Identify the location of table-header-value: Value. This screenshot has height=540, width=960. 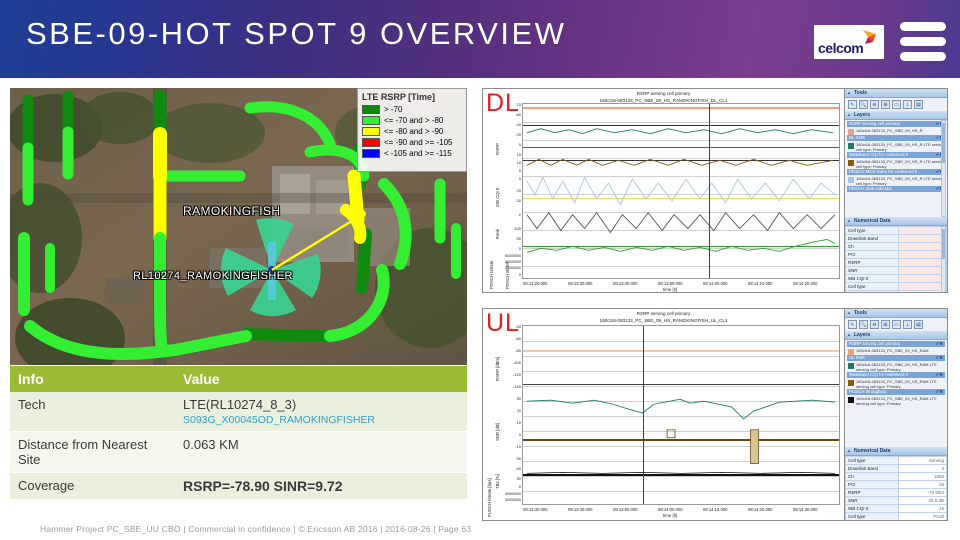
(321, 379).